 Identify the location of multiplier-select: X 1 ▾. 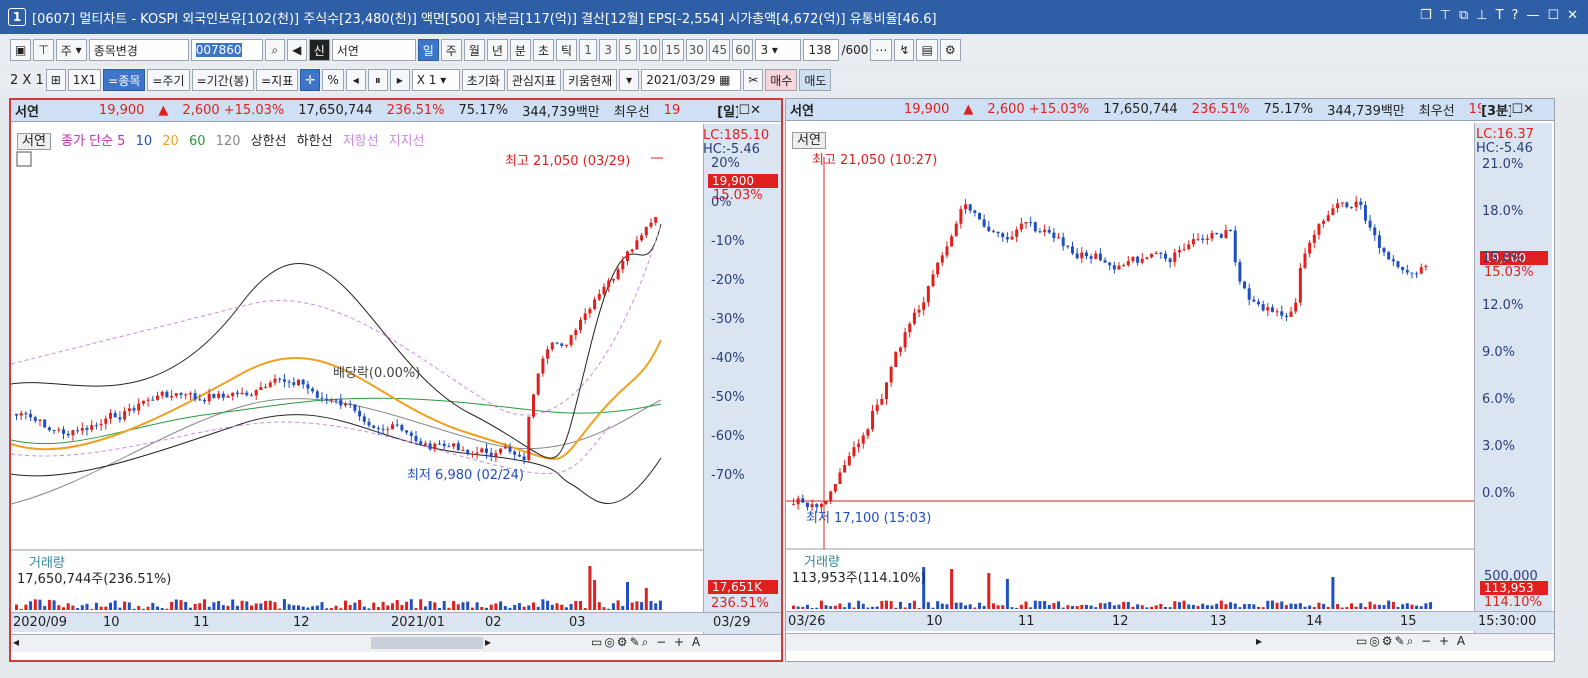
(435, 80).